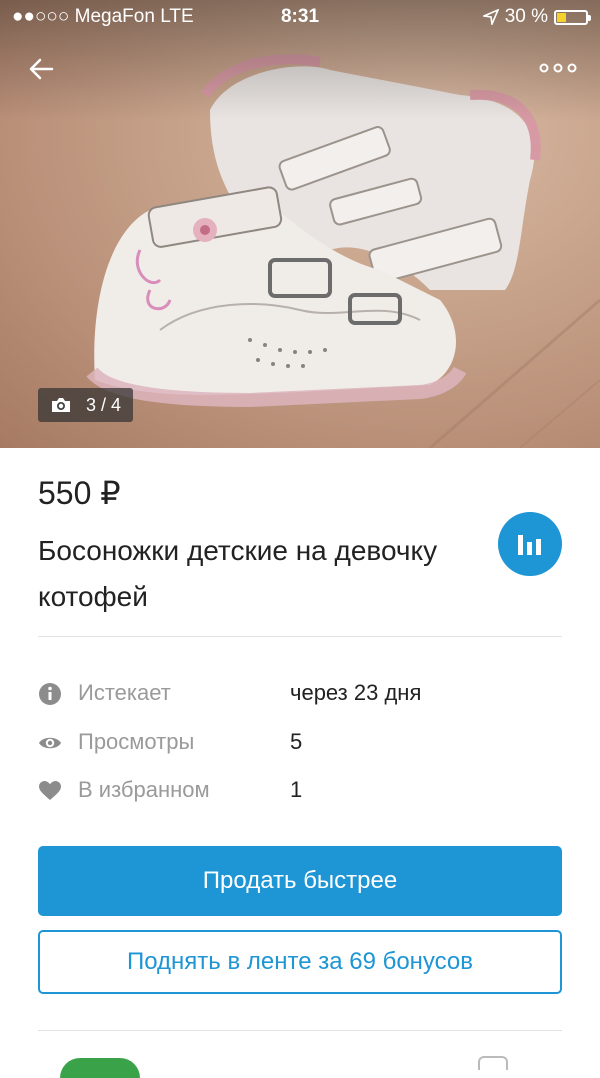  Describe the element at coordinates (50, 743) in the screenshot. I see `eye-icon` at that location.